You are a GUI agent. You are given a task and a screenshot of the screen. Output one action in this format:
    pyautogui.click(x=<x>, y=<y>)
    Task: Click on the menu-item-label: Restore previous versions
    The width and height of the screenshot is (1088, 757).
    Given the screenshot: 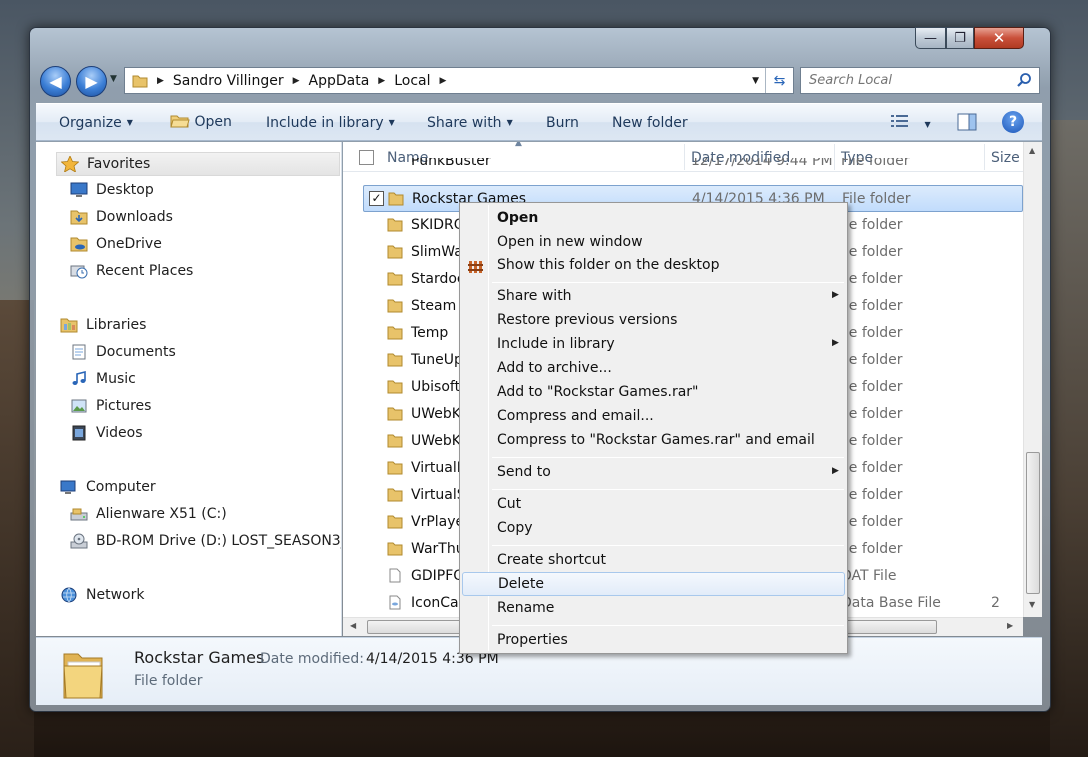 What is the action you would take?
    pyautogui.click(x=587, y=320)
    